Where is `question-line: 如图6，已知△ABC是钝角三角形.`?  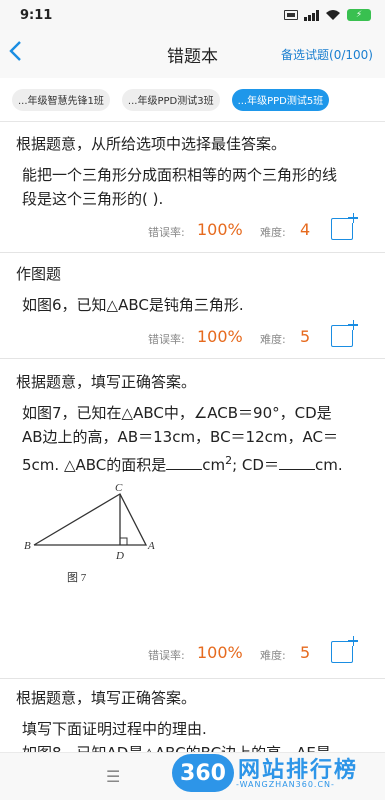
question-line: 如图6，已知△ABC是钝角三角形. is located at coordinates (133, 305).